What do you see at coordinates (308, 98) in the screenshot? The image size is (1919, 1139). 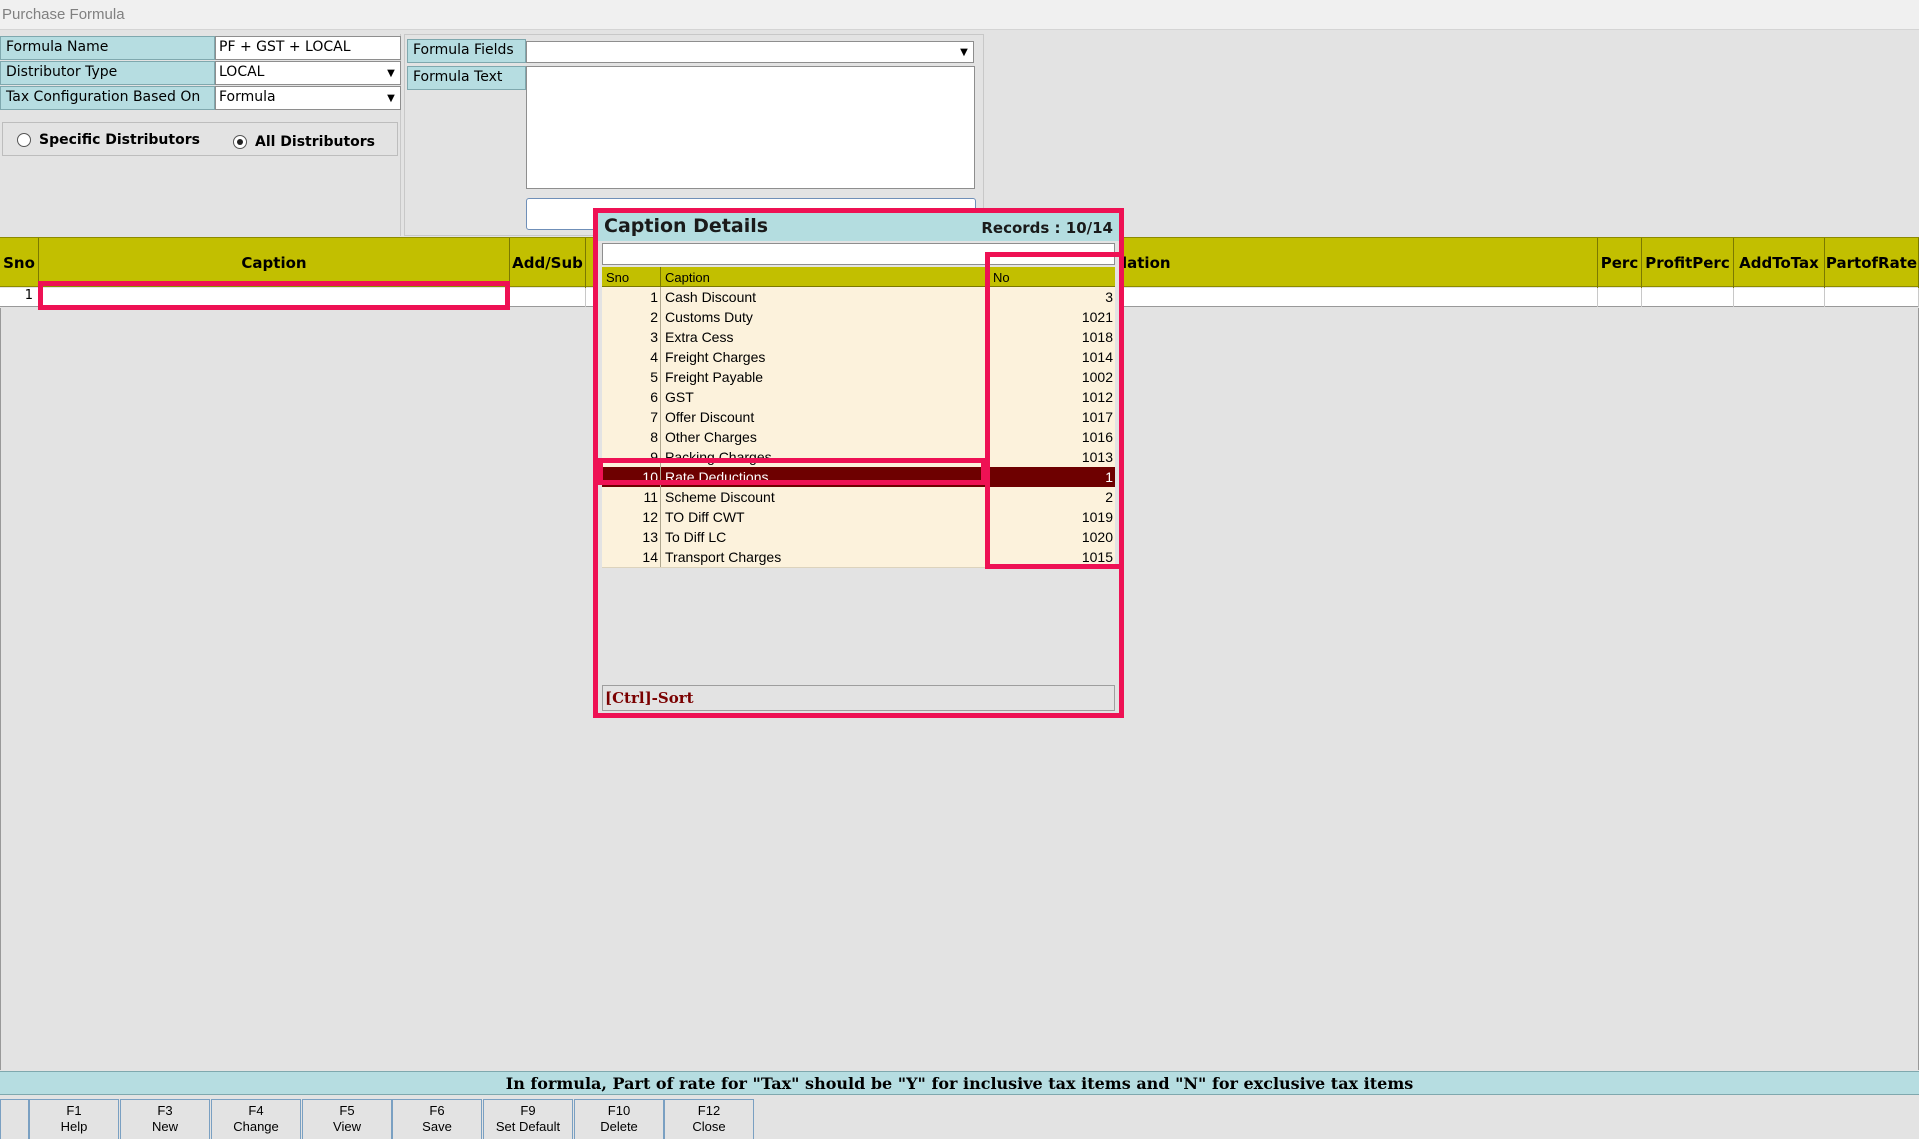 I see `tax-config-select: Formula ▼` at bounding box center [308, 98].